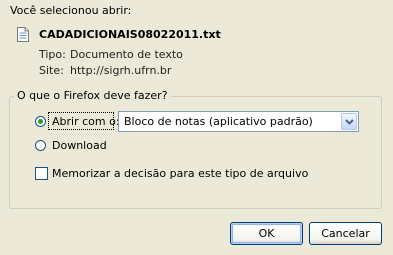 The height and width of the screenshot is (255, 393). What do you see at coordinates (92, 95) in the screenshot?
I see `action-group-legend: O que o Firefox deve fazer?` at bounding box center [92, 95].